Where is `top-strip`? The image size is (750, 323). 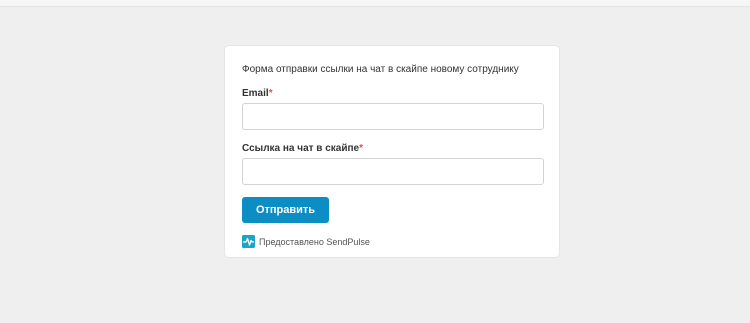
top-strip is located at coordinates (375, 3).